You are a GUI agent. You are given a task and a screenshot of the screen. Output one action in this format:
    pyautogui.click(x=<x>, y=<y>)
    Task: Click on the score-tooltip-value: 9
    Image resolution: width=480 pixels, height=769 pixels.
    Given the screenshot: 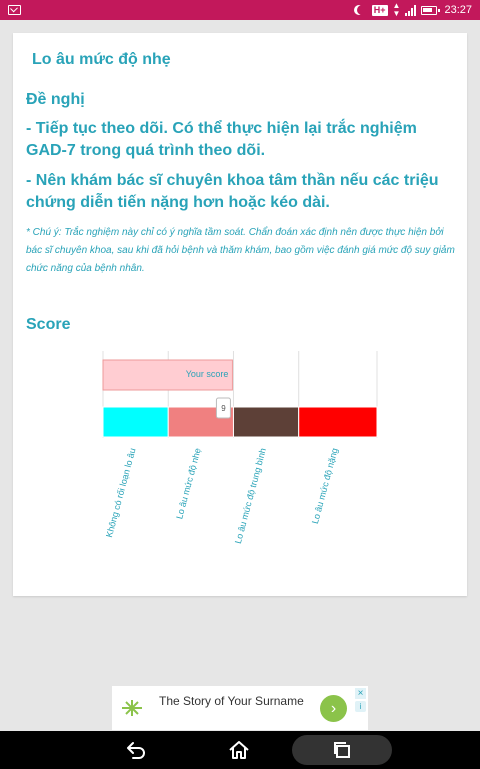 What is the action you would take?
    pyautogui.click(x=223, y=408)
    